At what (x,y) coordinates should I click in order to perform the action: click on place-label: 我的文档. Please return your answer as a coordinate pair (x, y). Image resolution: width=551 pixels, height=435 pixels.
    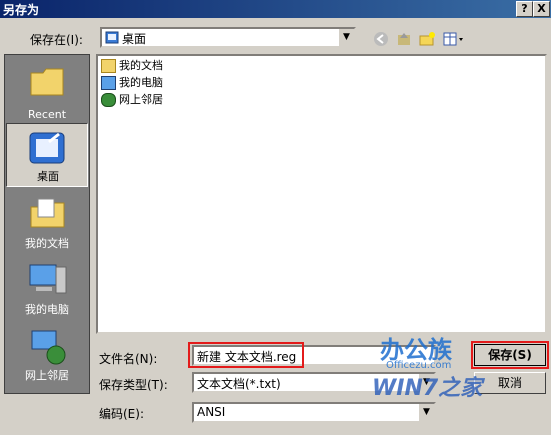
    Looking at the image, I should click on (47, 243).